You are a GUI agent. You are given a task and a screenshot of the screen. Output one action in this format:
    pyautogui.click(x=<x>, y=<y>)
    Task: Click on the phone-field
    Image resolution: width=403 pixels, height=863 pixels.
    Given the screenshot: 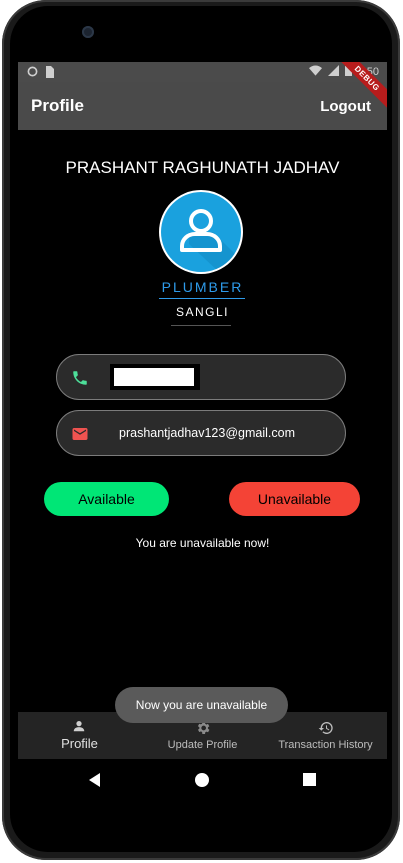 What is the action you would take?
    pyautogui.click(x=201, y=377)
    